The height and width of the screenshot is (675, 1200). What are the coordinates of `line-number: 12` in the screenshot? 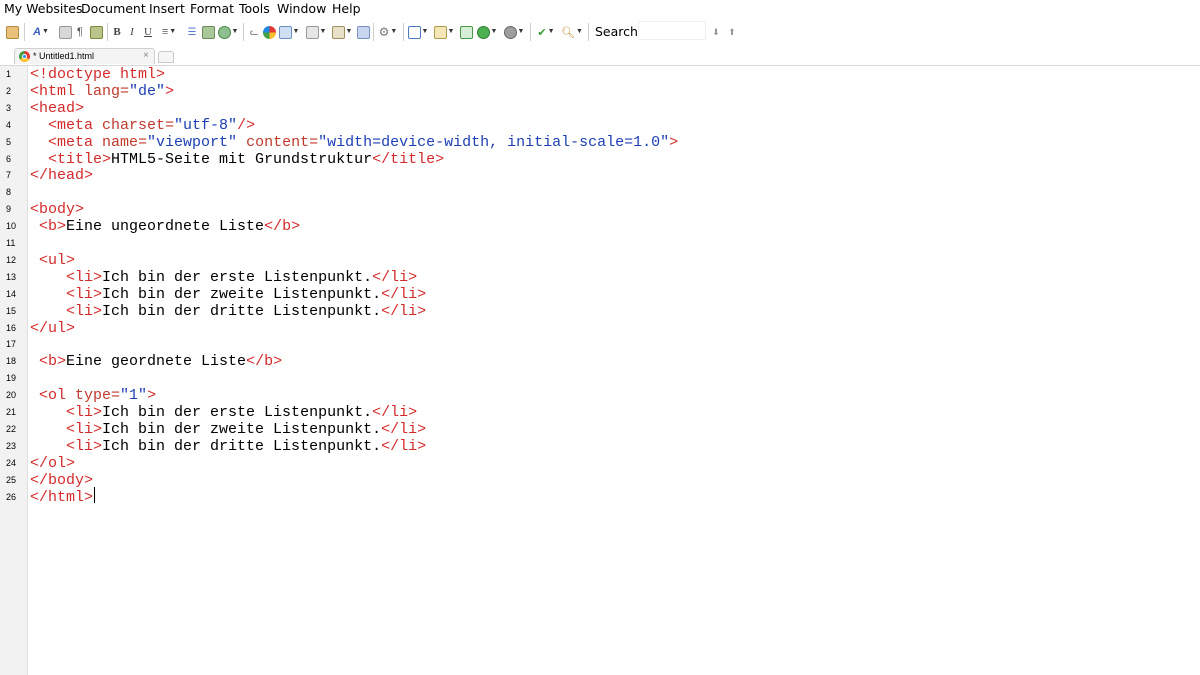 It's located at (11, 259).